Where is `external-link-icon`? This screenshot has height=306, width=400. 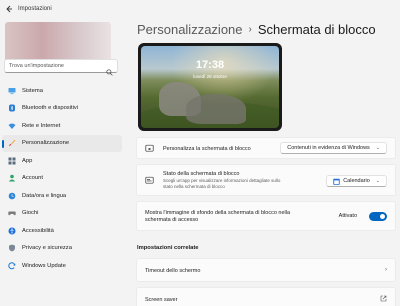
external-link-icon is located at coordinates (383, 299).